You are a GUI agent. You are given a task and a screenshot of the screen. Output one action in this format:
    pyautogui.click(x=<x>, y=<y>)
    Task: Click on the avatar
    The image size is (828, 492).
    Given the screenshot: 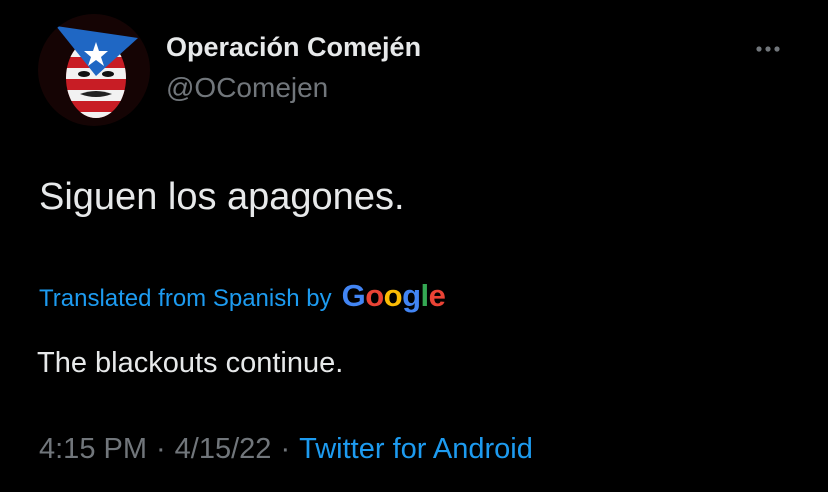 What is the action you would take?
    pyautogui.click(x=94, y=70)
    